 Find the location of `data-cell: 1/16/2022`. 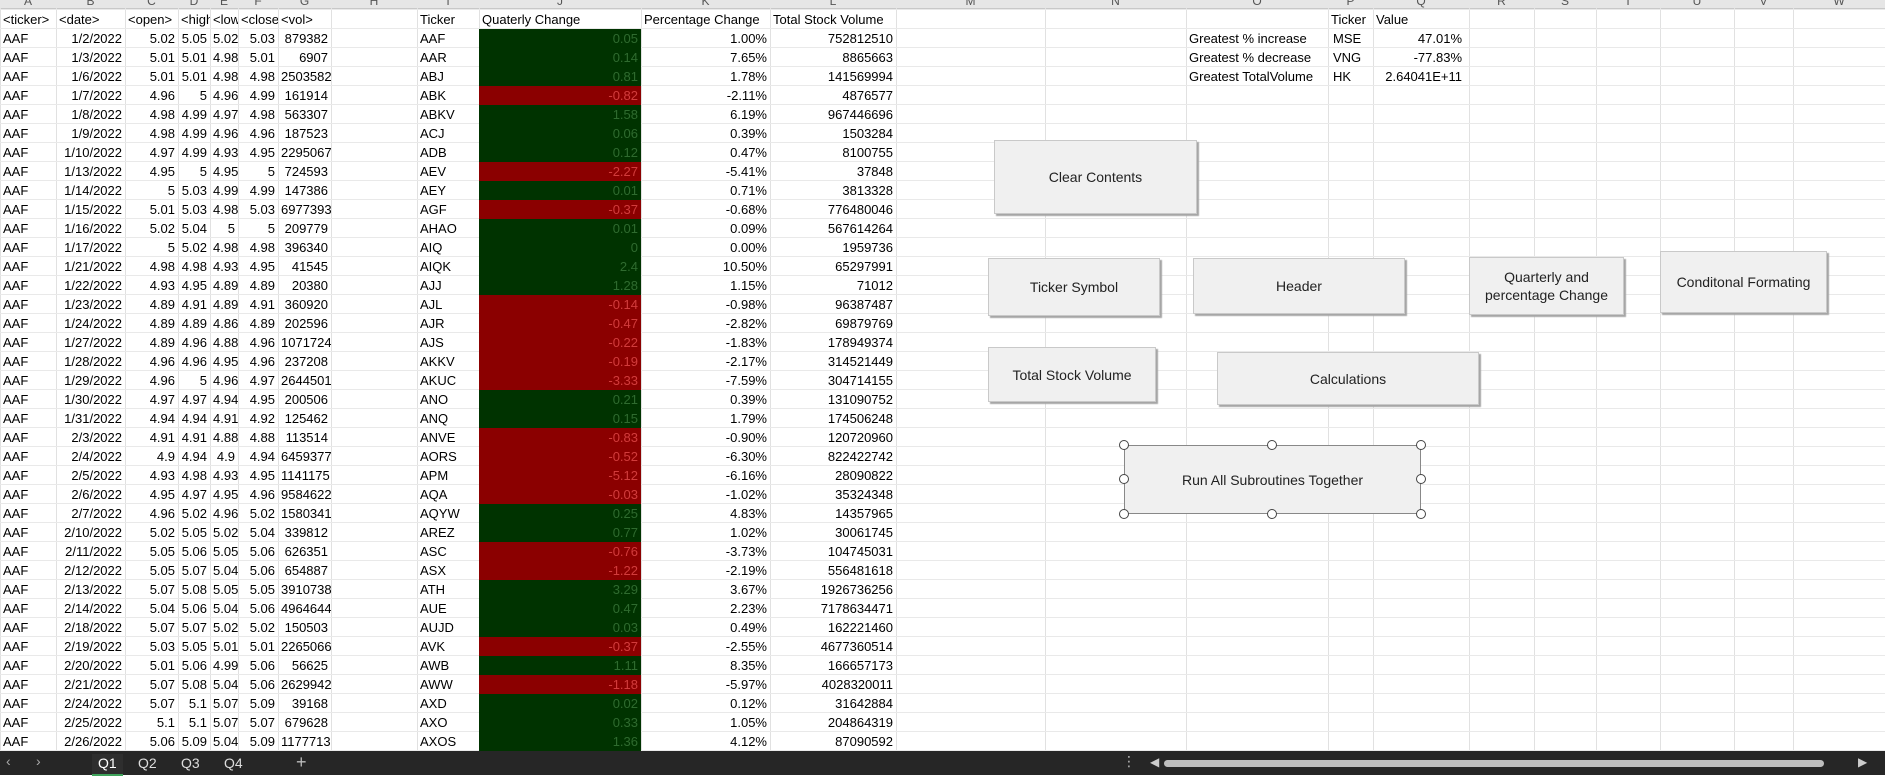

data-cell: 1/16/2022 is located at coordinates (90, 228).